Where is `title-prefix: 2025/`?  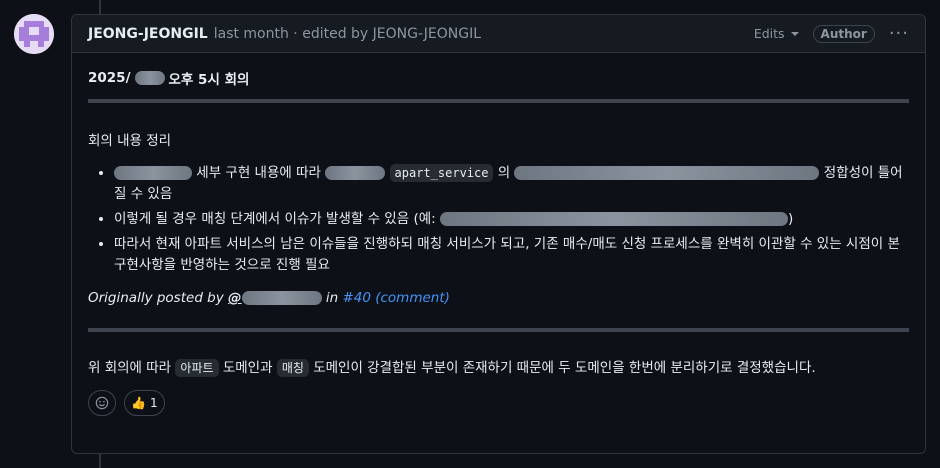 title-prefix: 2025/ is located at coordinates (109, 78).